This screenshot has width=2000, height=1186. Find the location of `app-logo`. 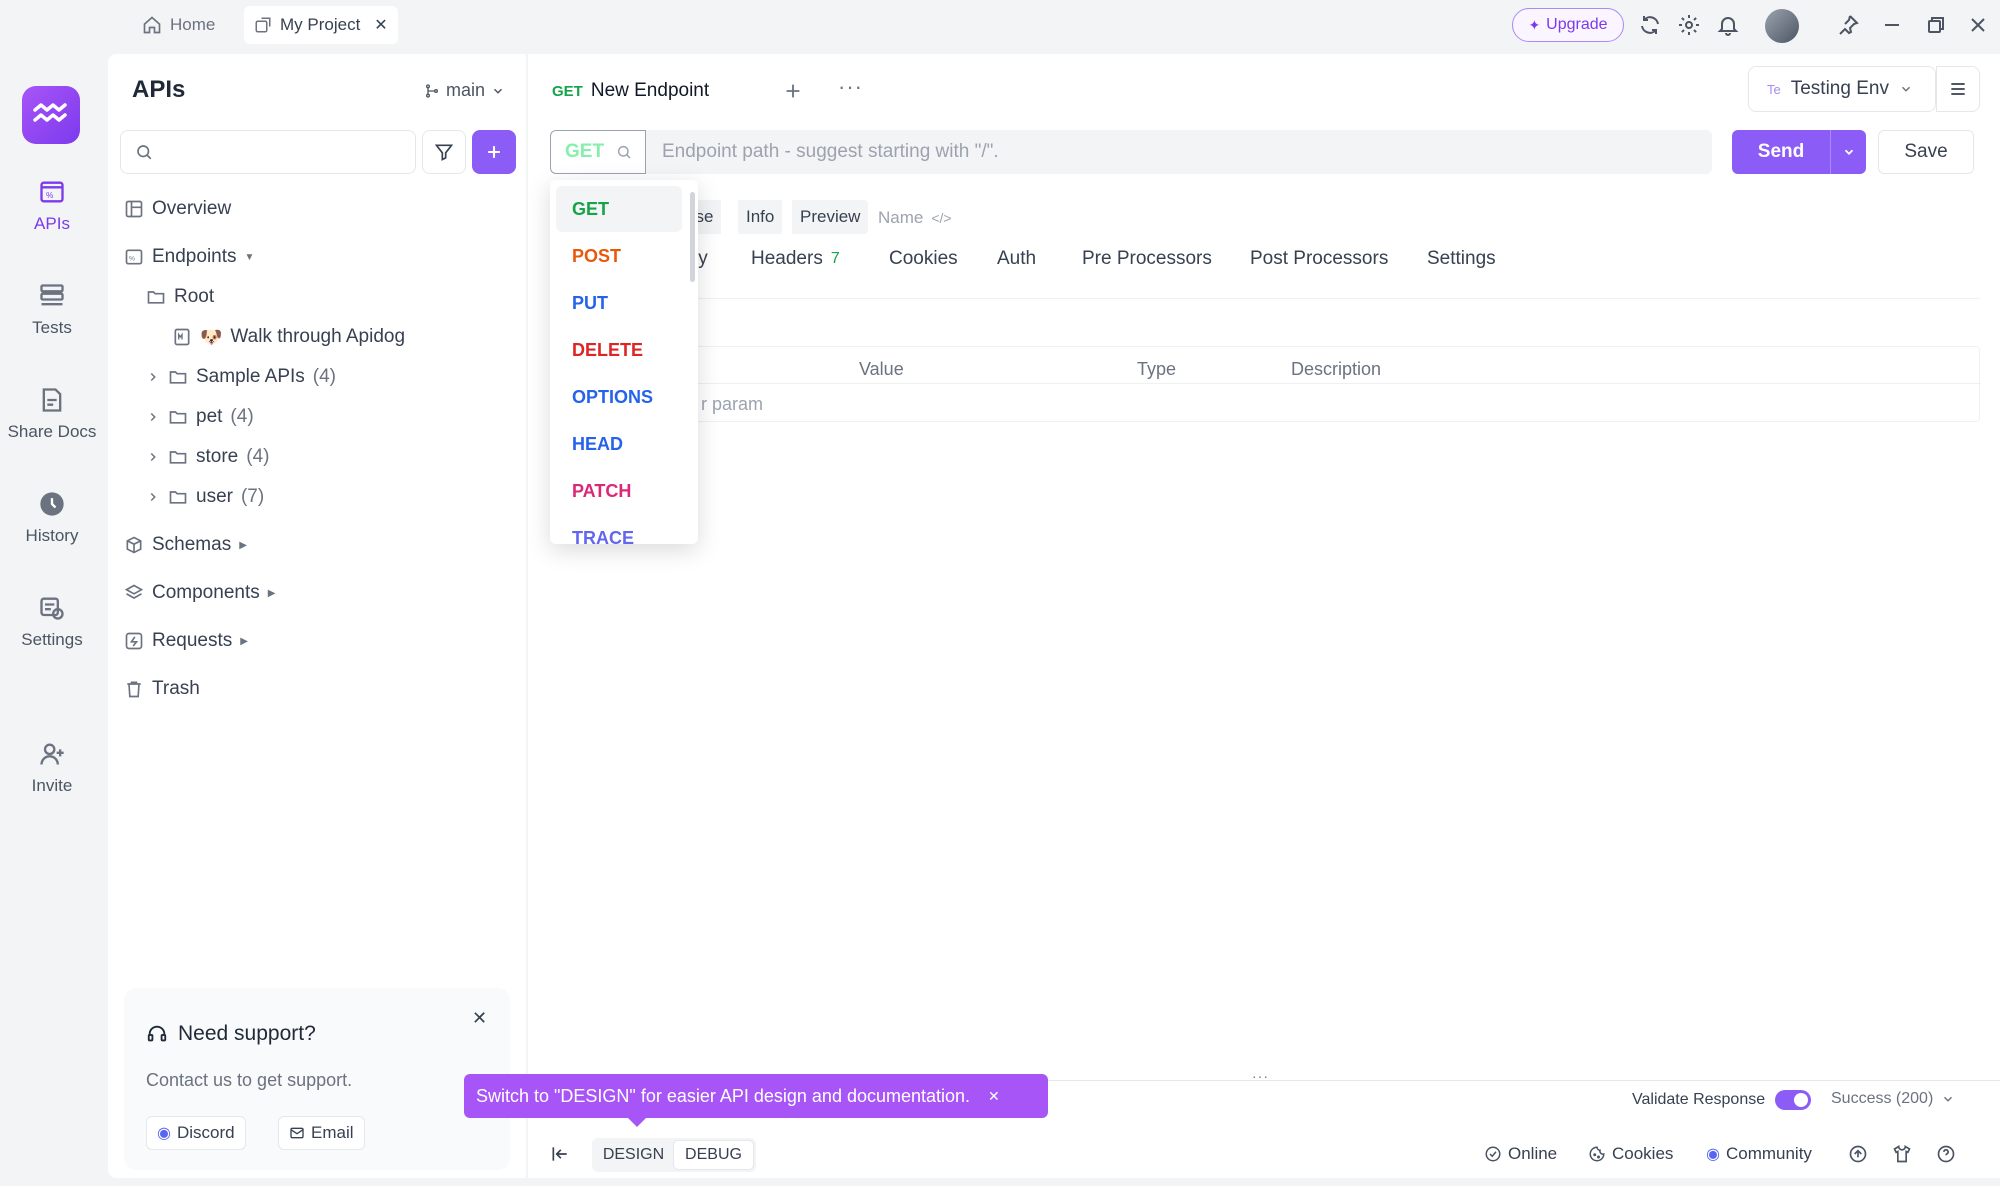

app-logo is located at coordinates (51, 115).